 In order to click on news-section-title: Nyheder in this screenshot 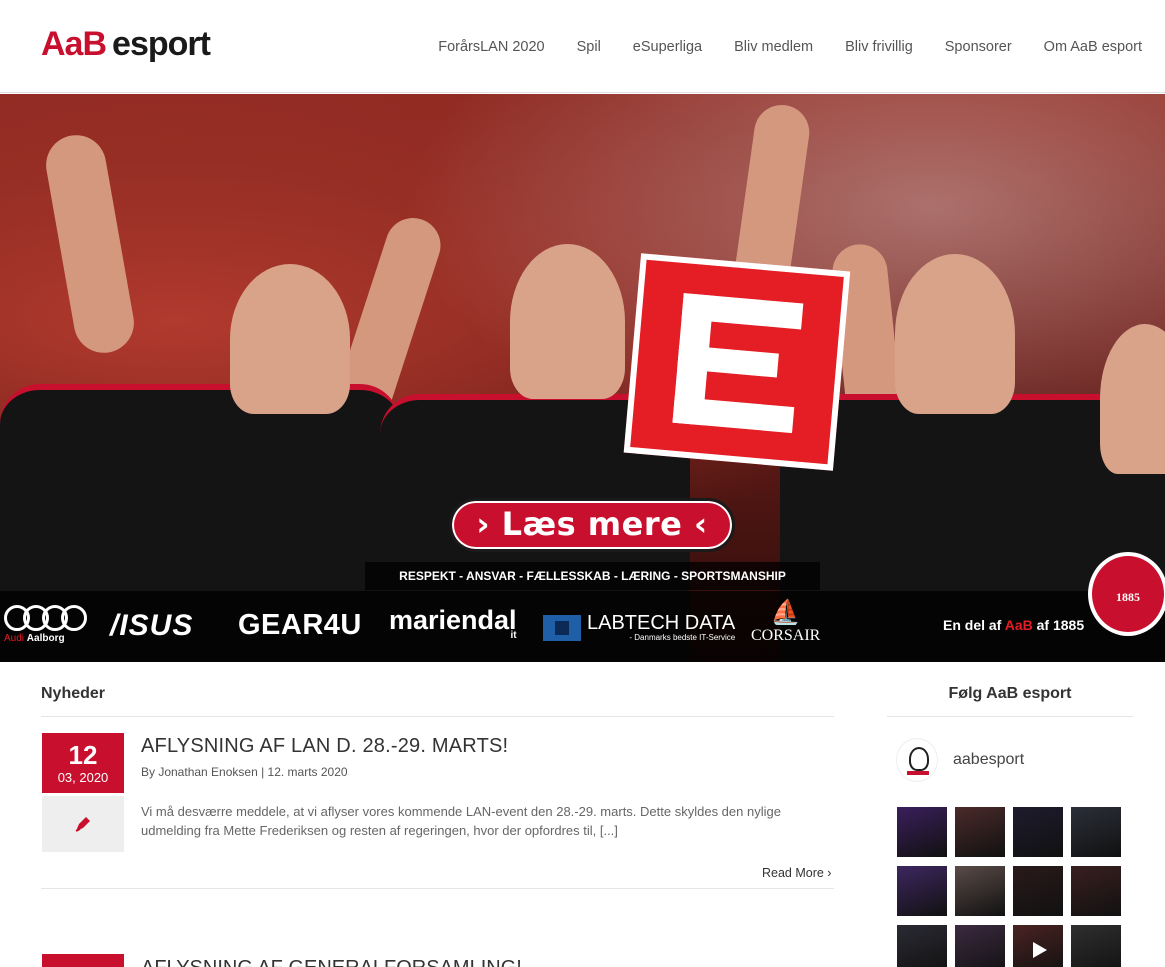, I will do `click(73, 693)`.